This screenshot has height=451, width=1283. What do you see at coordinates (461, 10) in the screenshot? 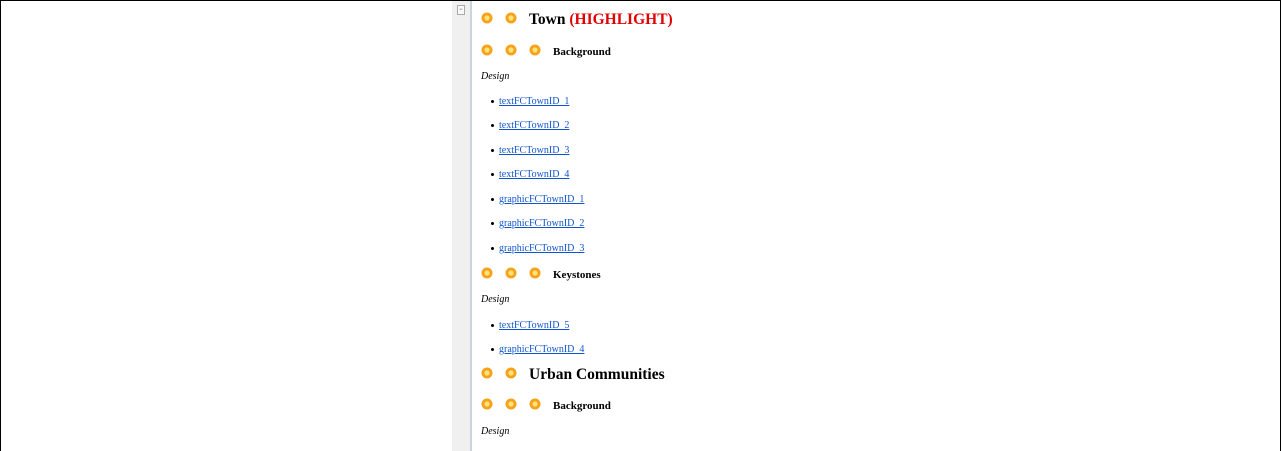
I see `collapse-toggle-icon: ≡` at bounding box center [461, 10].